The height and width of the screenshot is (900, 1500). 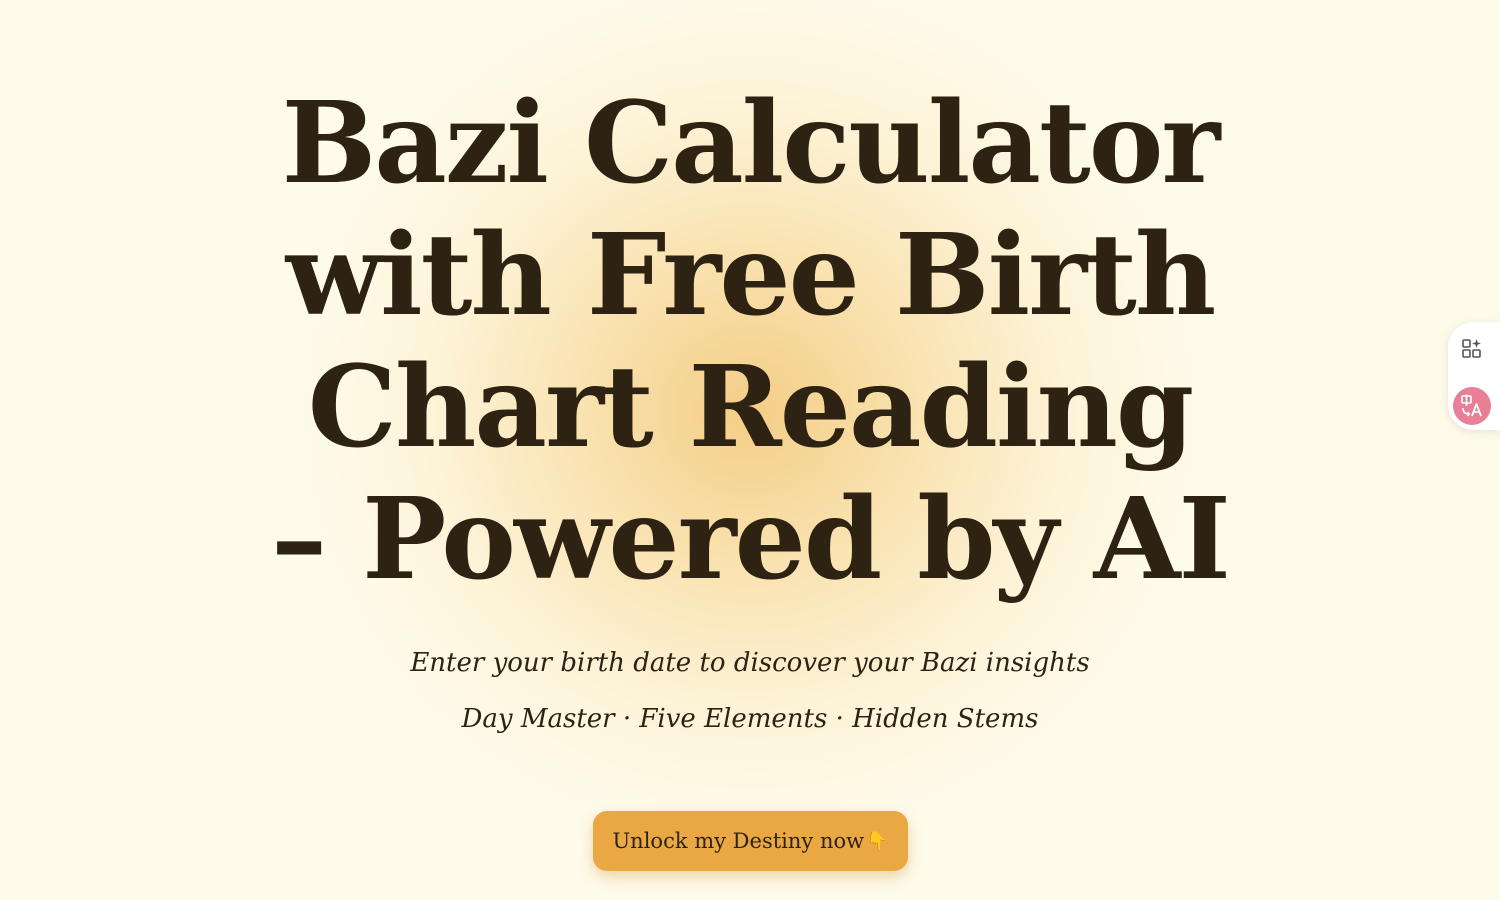 I want to click on translate-button, so click(x=1472, y=406).